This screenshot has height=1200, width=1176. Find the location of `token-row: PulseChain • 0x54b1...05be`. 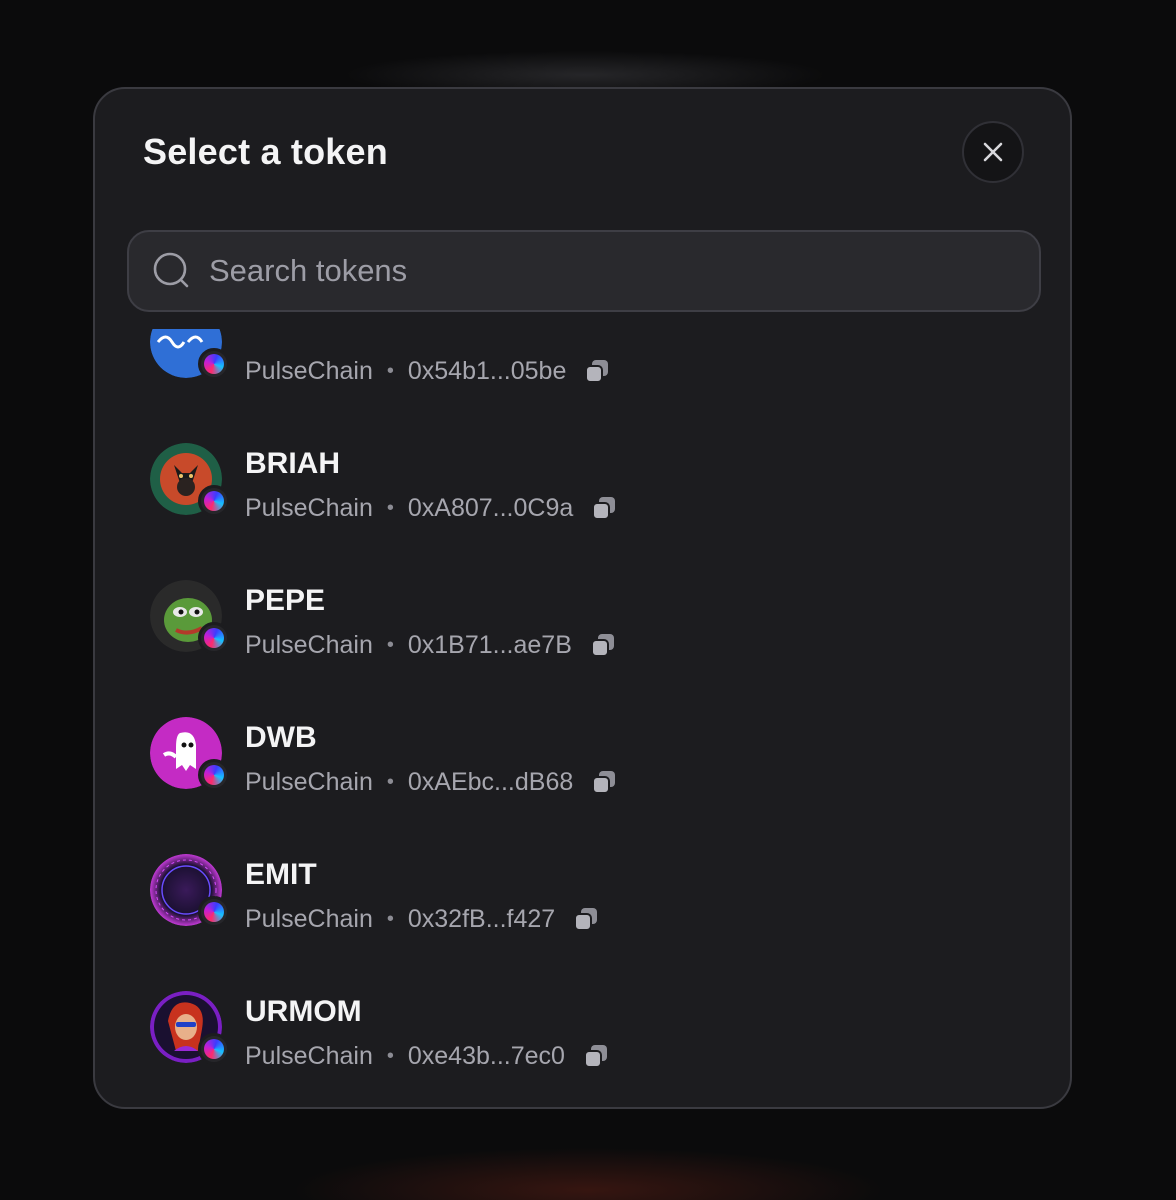

token-row: PulseChain • 0x54b1...05be is located at coordinates (580, 360).